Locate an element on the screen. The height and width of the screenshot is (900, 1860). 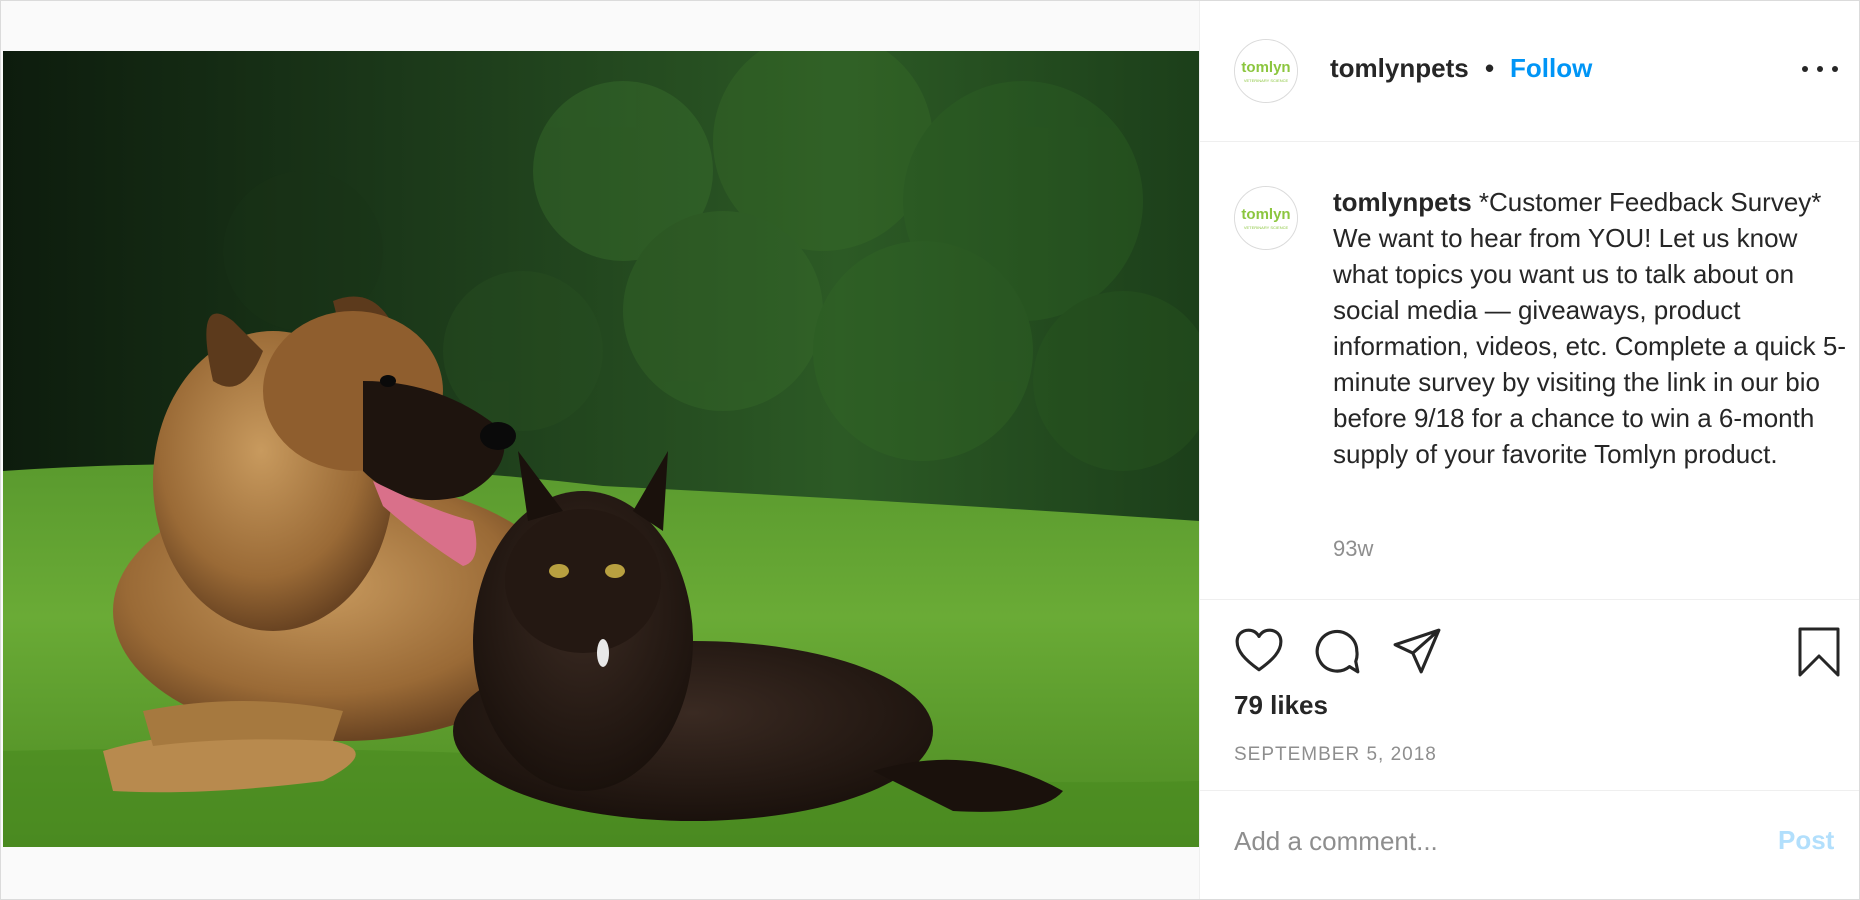
relative-timestamp: 93w is located at coordinates (1353, 549).